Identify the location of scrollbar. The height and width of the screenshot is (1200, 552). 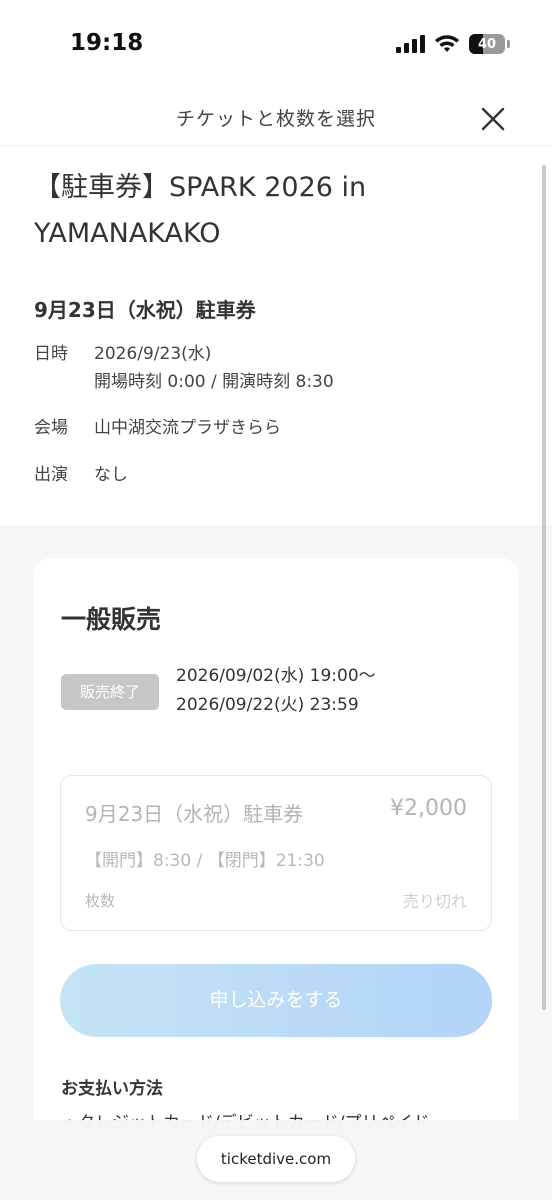
(544, 587).